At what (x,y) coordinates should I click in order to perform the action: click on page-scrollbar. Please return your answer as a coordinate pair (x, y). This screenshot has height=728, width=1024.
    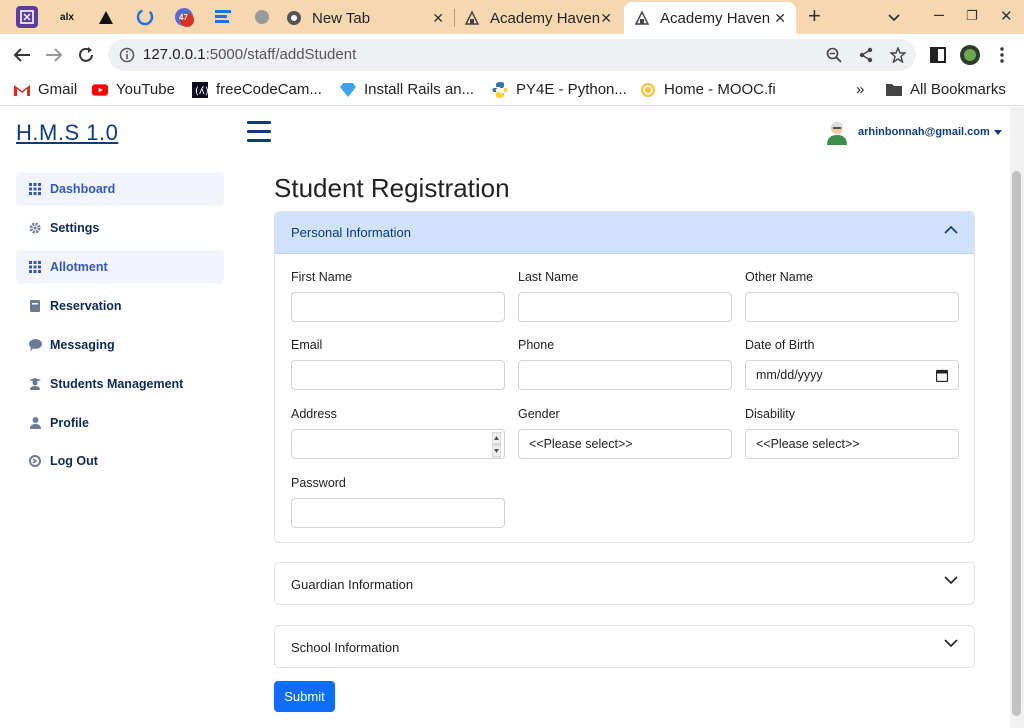
    Looking at the image, I should click on (1017, 417).